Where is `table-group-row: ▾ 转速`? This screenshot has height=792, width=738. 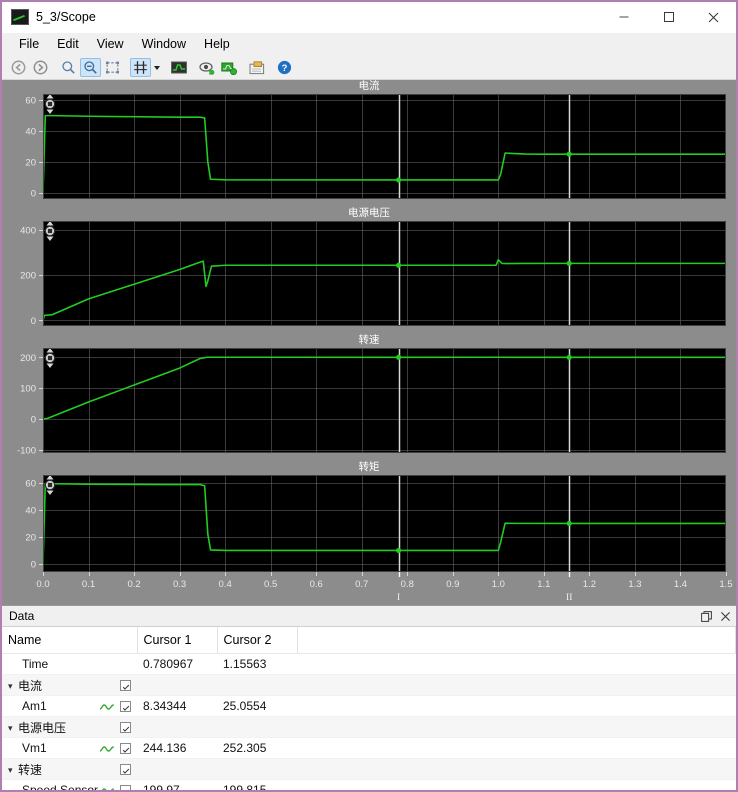 table-group-row: ▾ 转速 is located at coordinates (369, 769).